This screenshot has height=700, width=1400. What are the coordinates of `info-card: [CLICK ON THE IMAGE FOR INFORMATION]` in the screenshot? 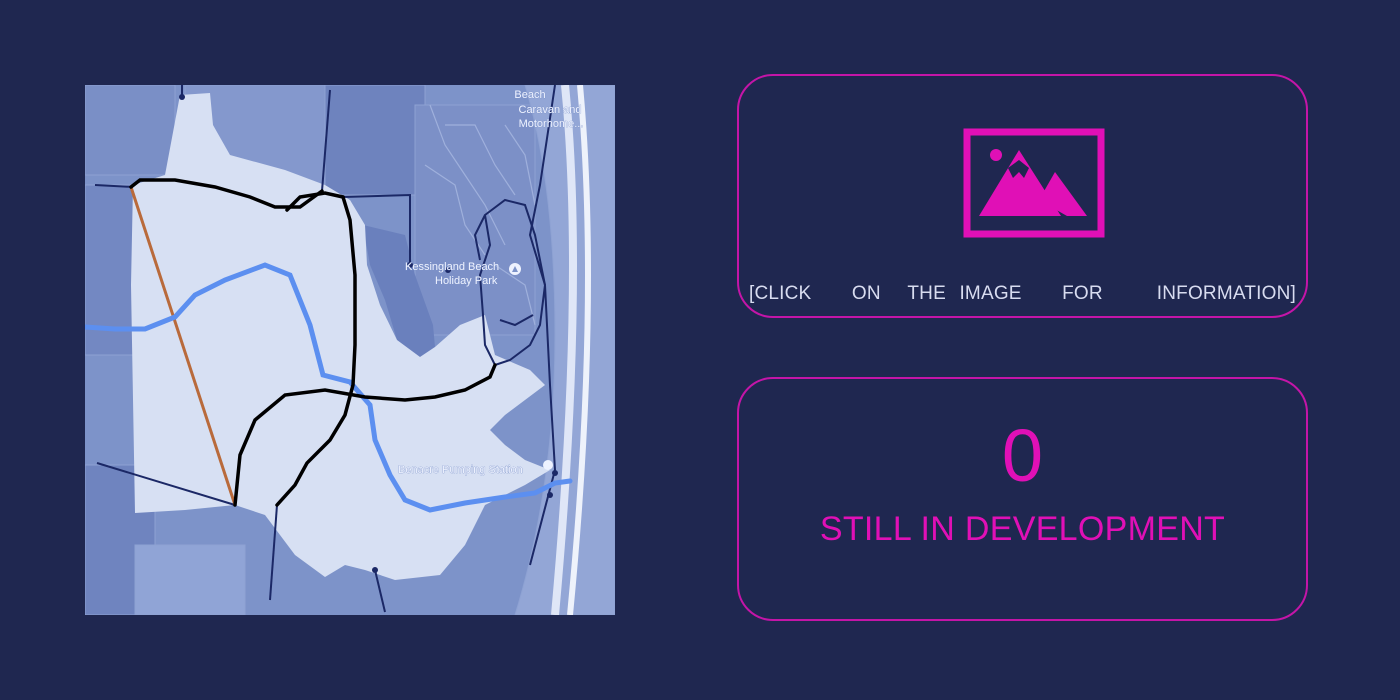 It's located at (1022, 196).